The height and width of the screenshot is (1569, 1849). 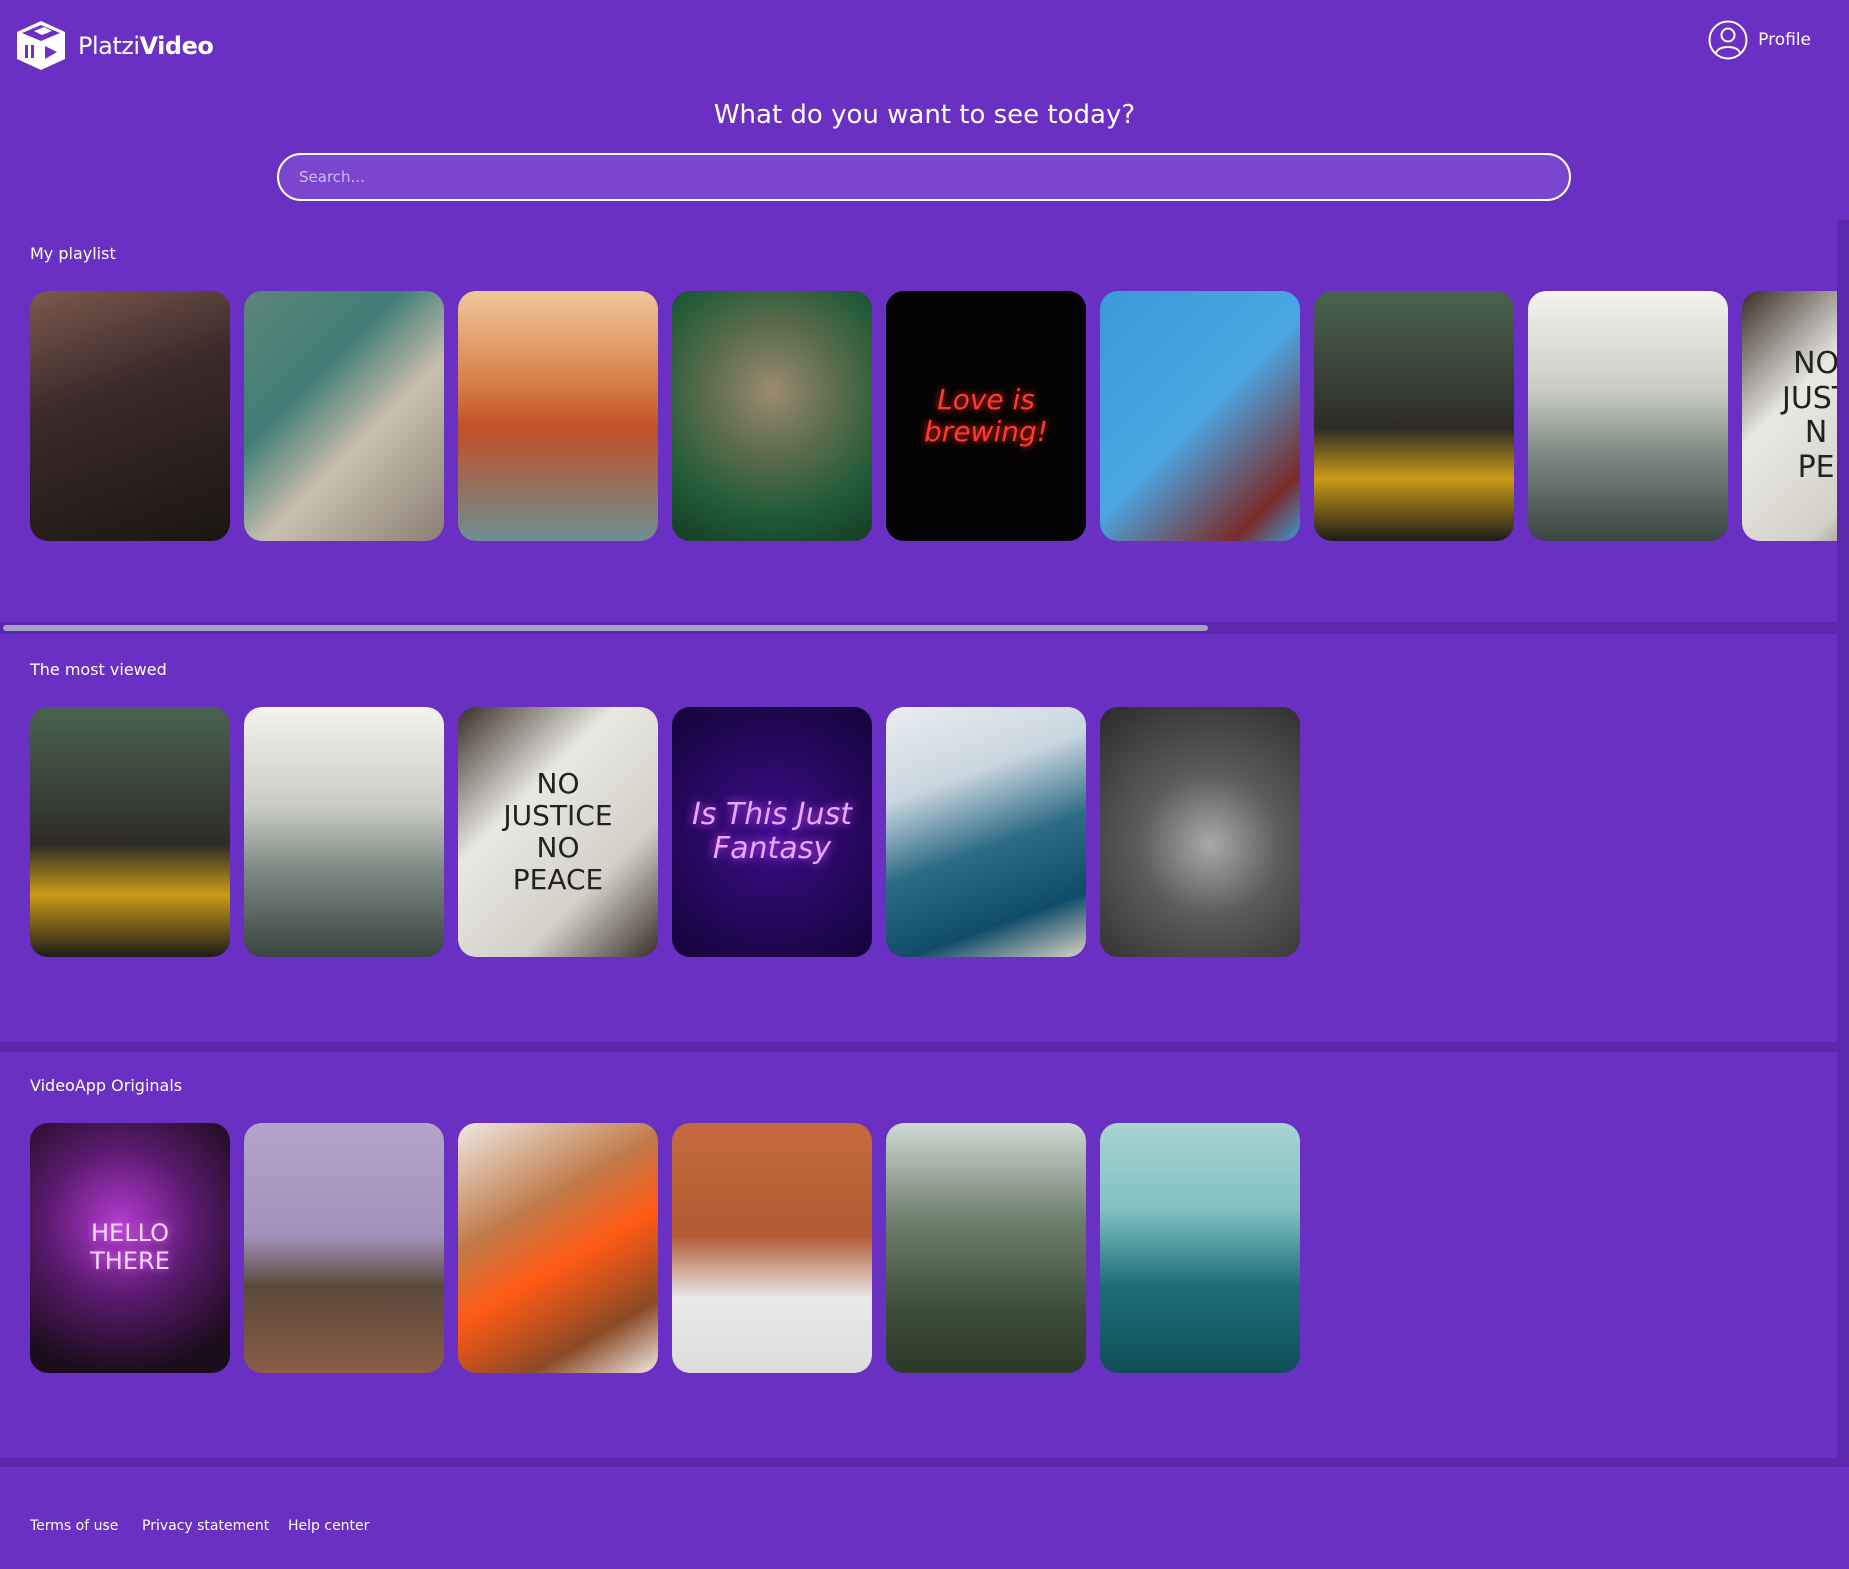 What do you see at coordinates (1809, 415) in the screenshot?
I see `protest-sign-text: NO JUST N PE` at bounding box center [1809, 415].